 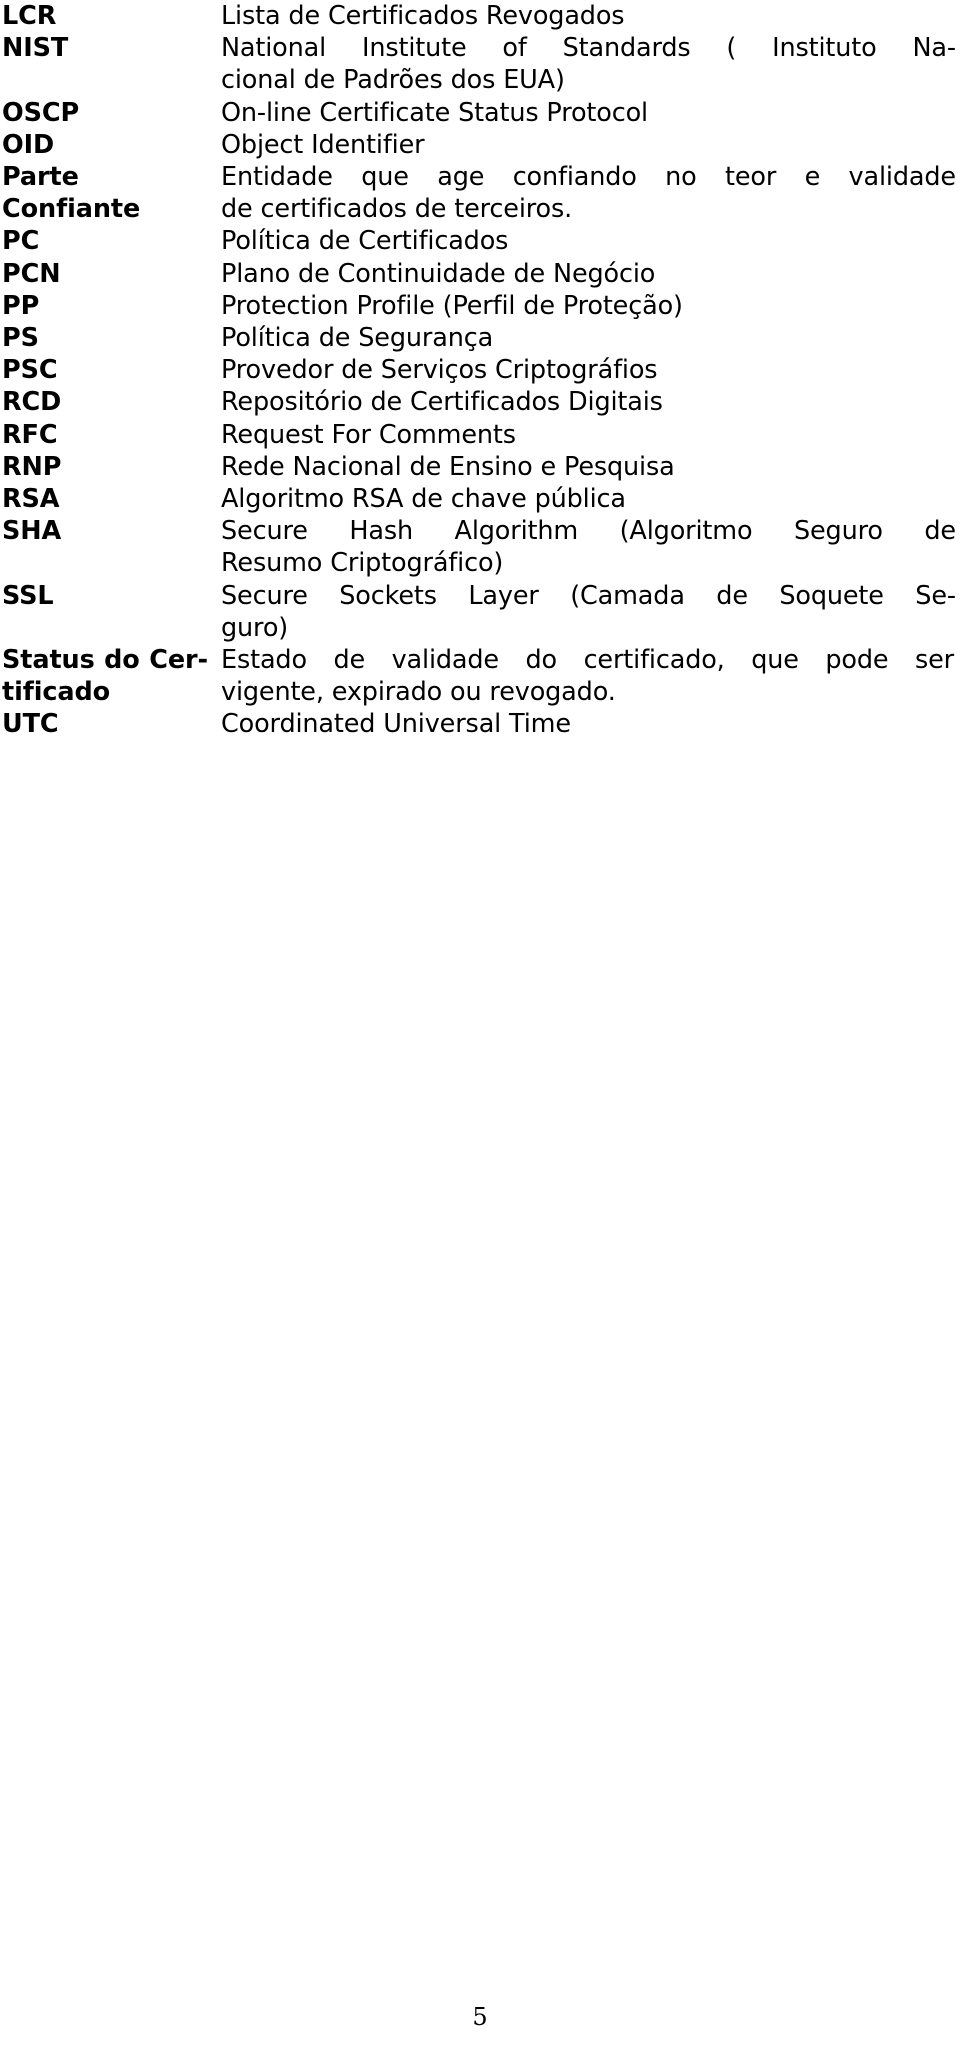 I want to click on definition-line: Estado de validade do certificado, que pode ser, so click(x=587, y=660).